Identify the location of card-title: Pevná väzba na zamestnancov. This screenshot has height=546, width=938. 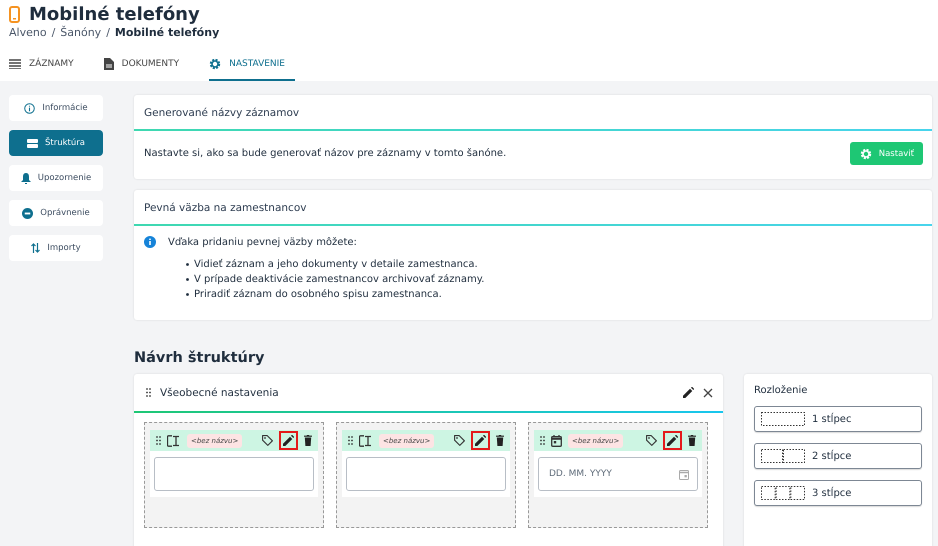
(533, 208).